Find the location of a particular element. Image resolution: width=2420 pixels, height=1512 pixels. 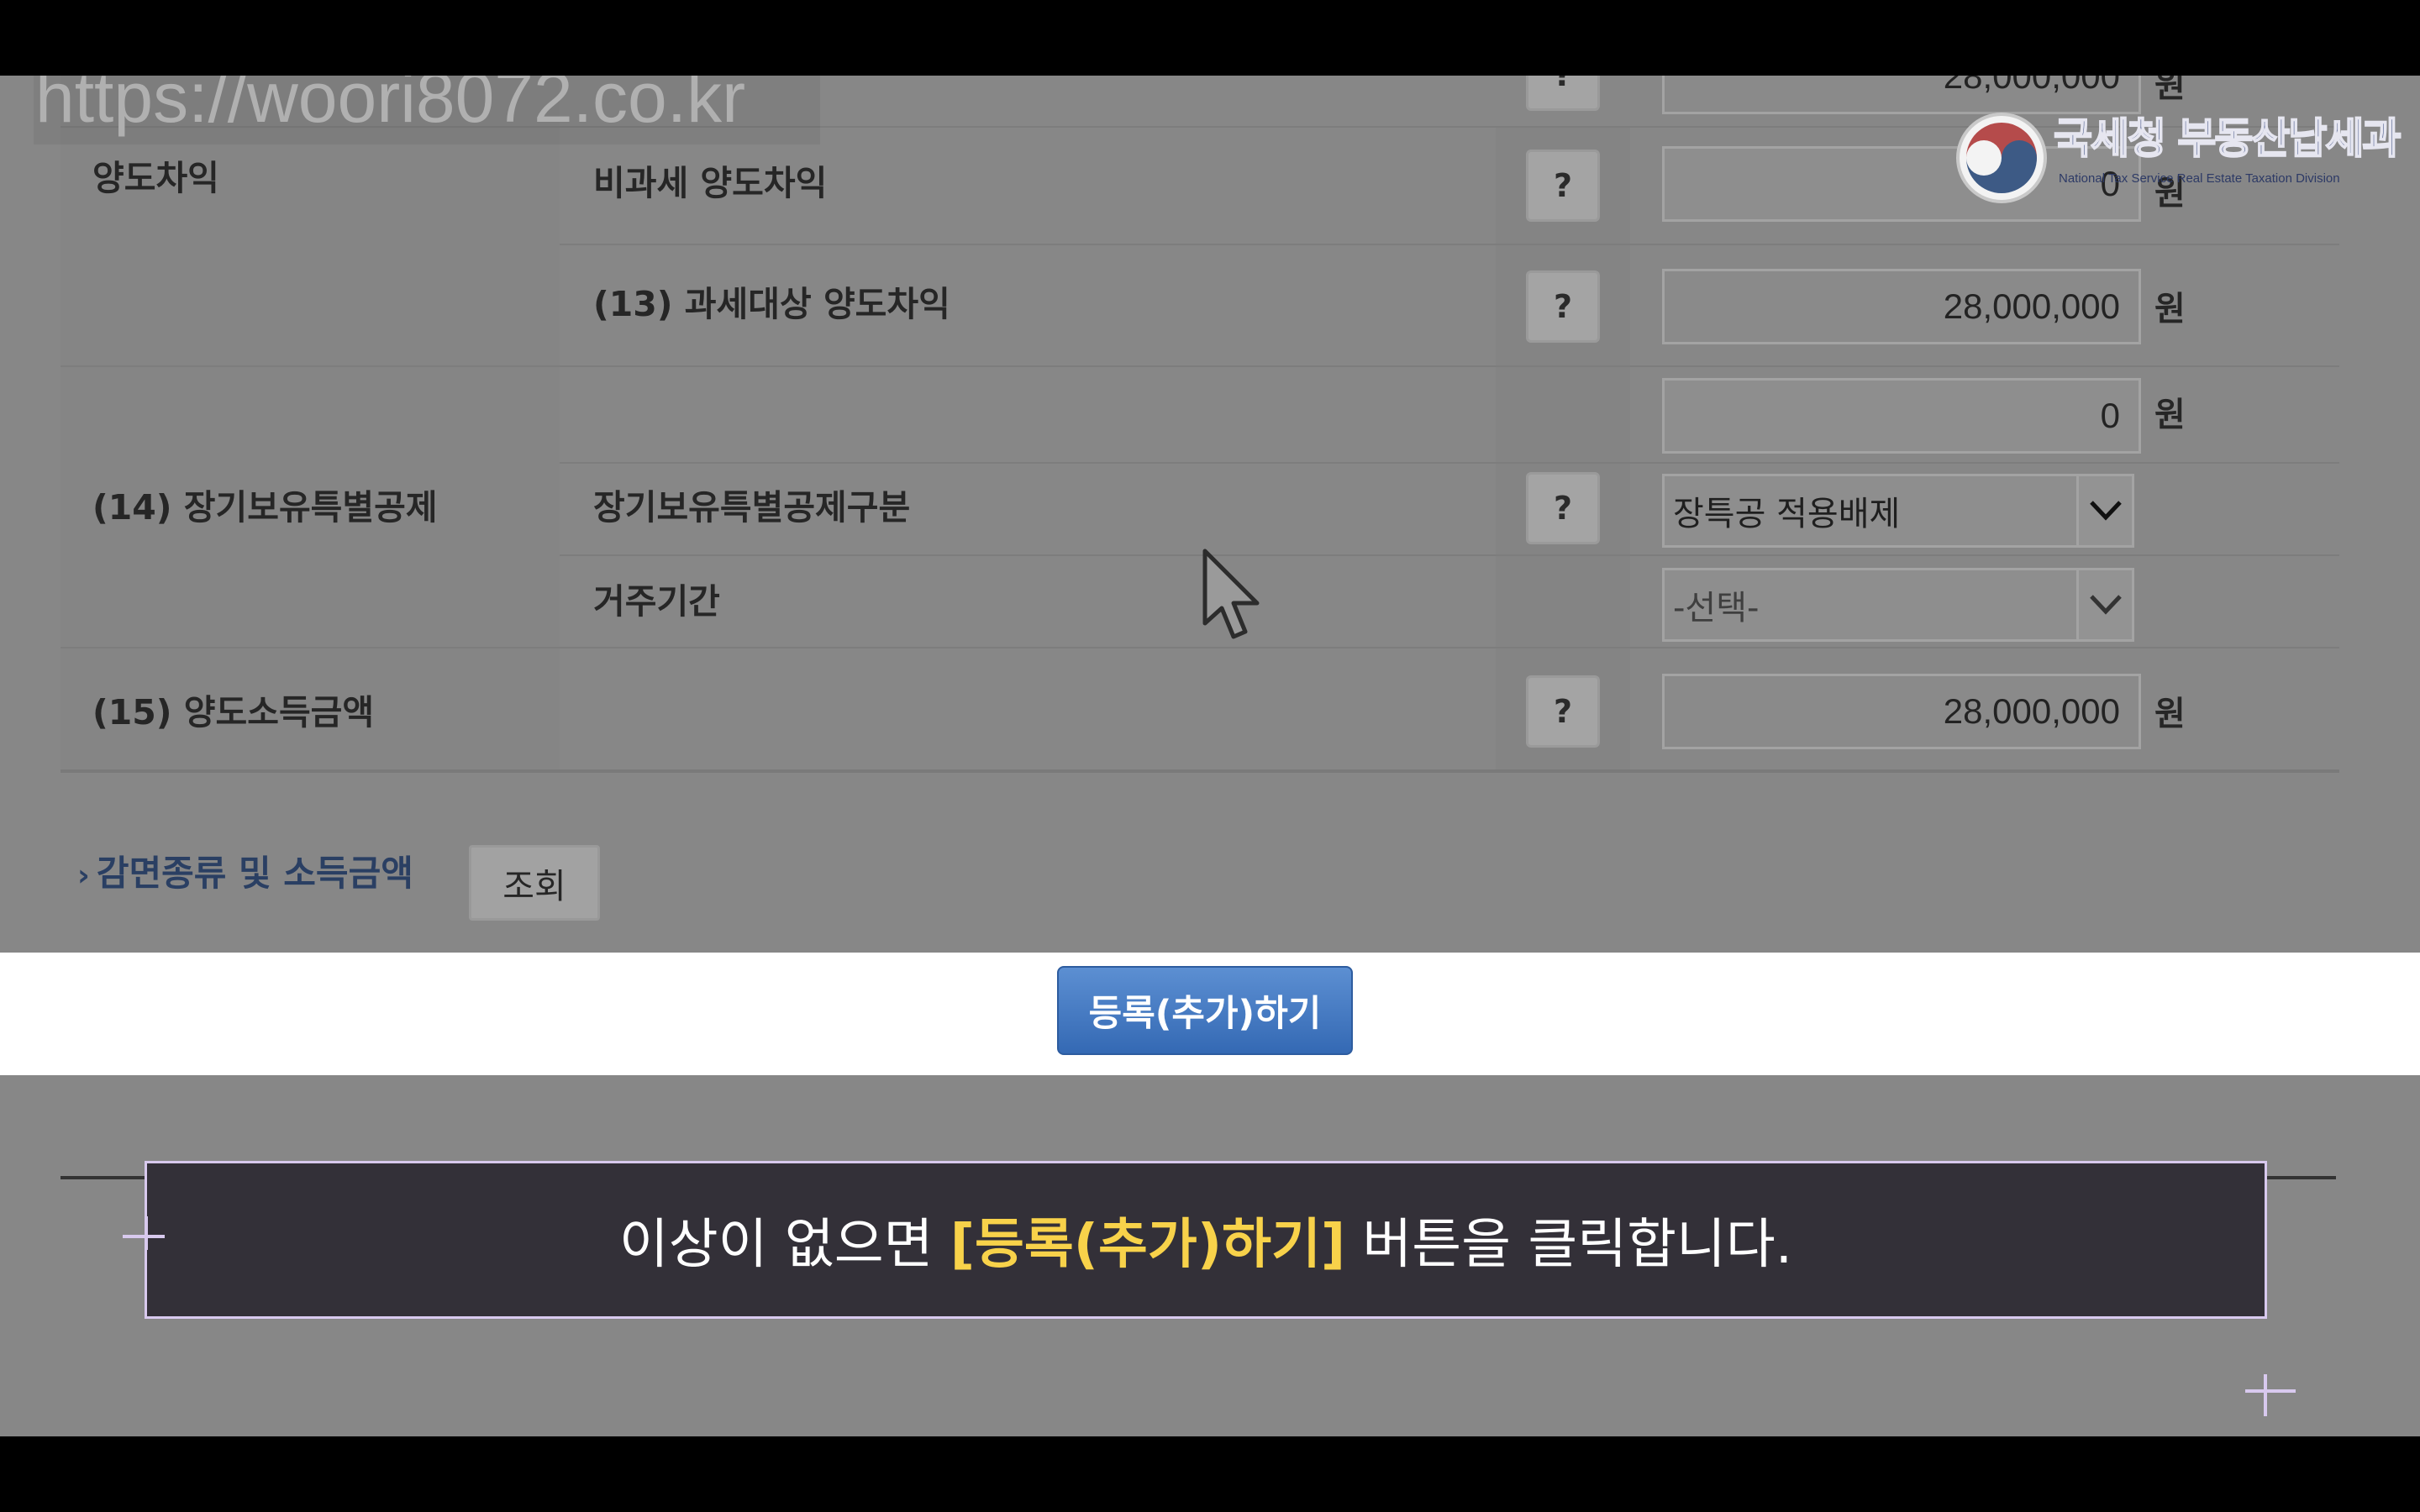

ltsd-type-select: 장특공 적용배제 is located at coordinates (1898, 511).